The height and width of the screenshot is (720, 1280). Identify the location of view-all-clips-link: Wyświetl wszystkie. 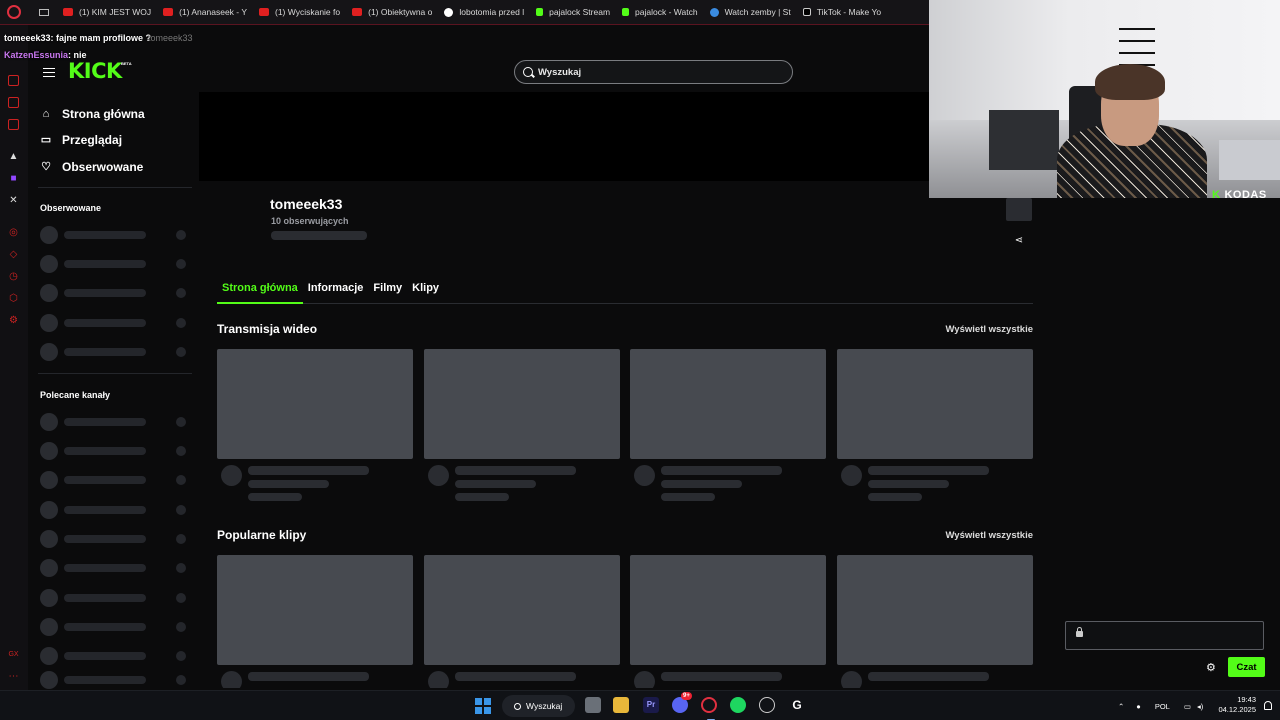
(989, 535).